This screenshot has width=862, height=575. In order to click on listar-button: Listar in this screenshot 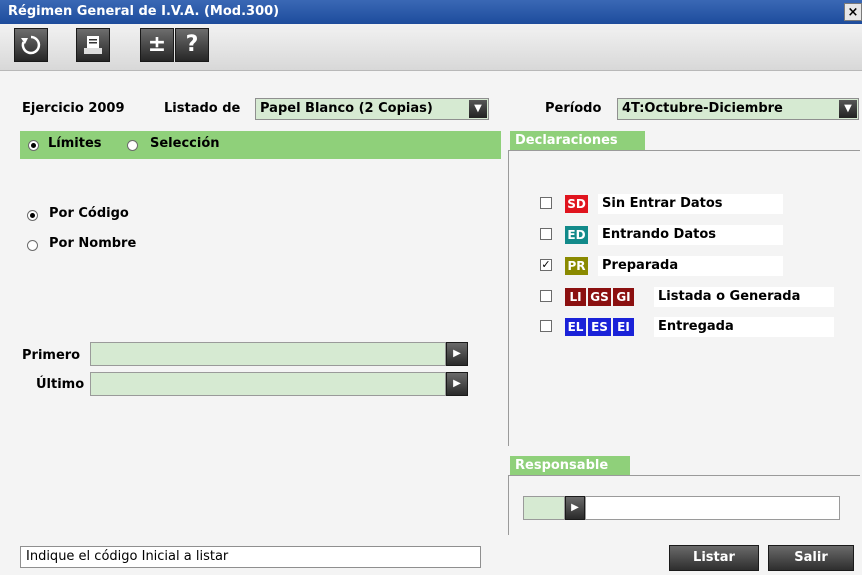, I will do `click(714, 558)`.